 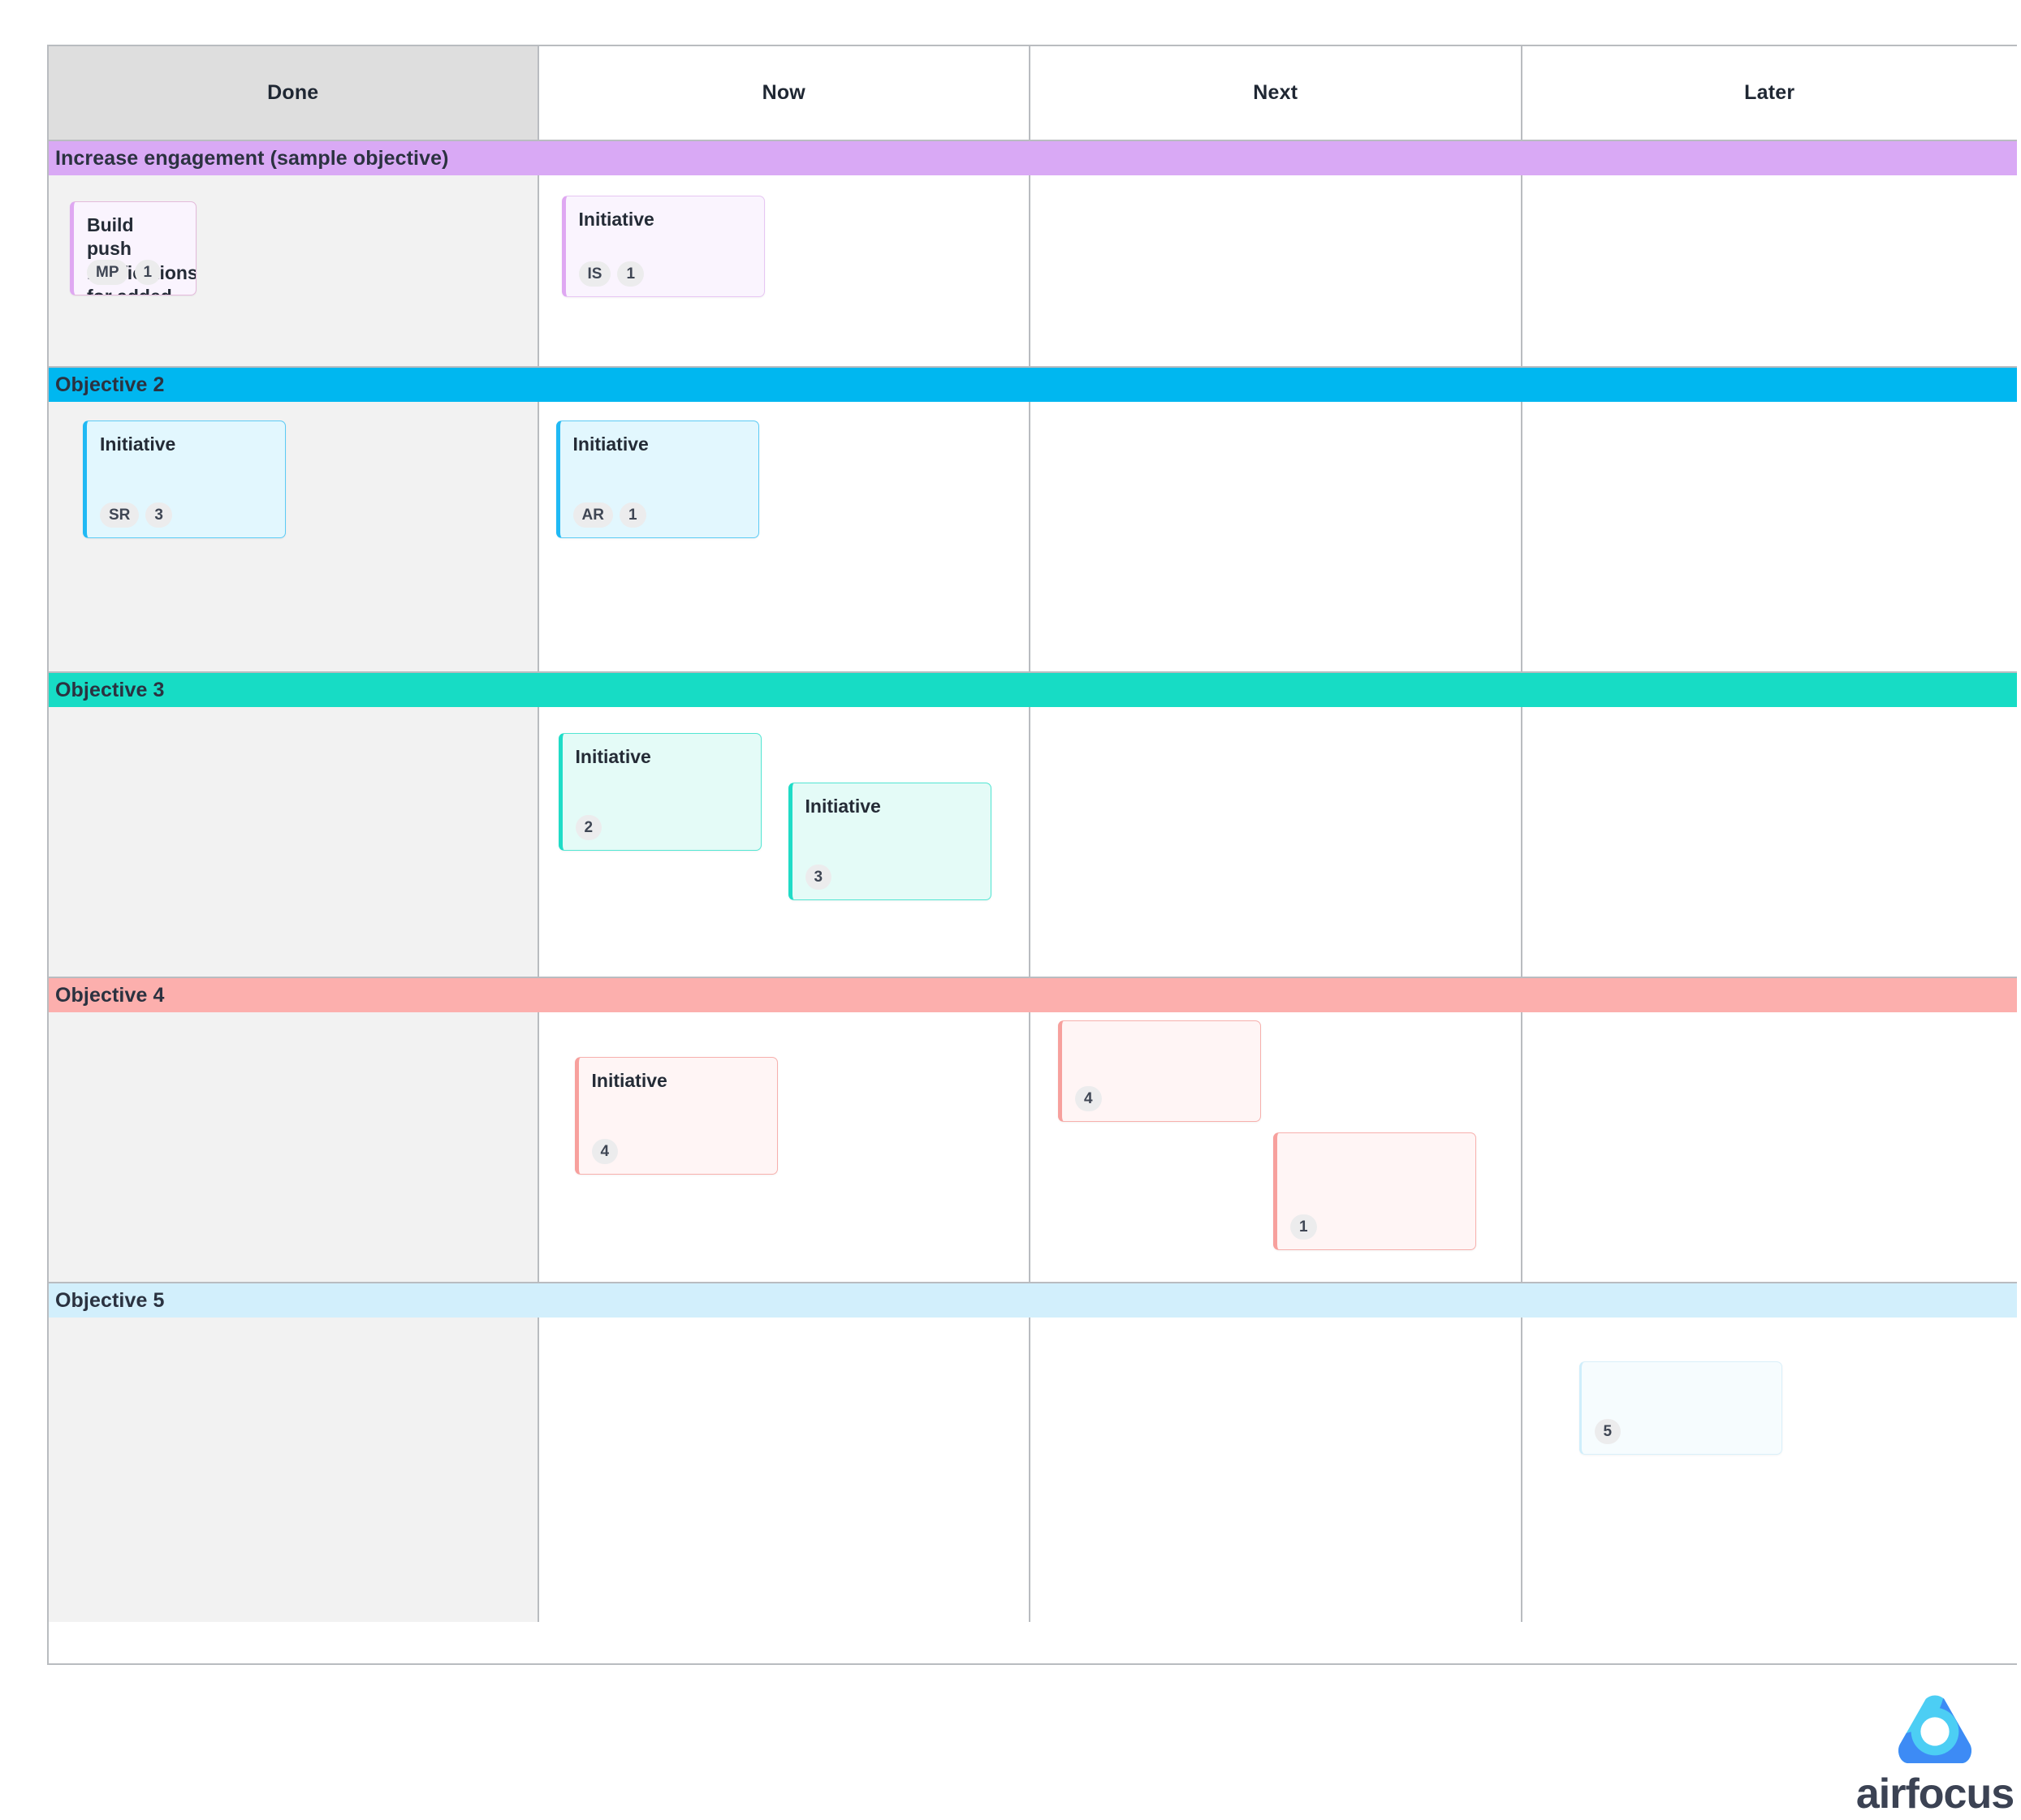 I want to click on badge-owner: AR, so click(x=593, y=515).